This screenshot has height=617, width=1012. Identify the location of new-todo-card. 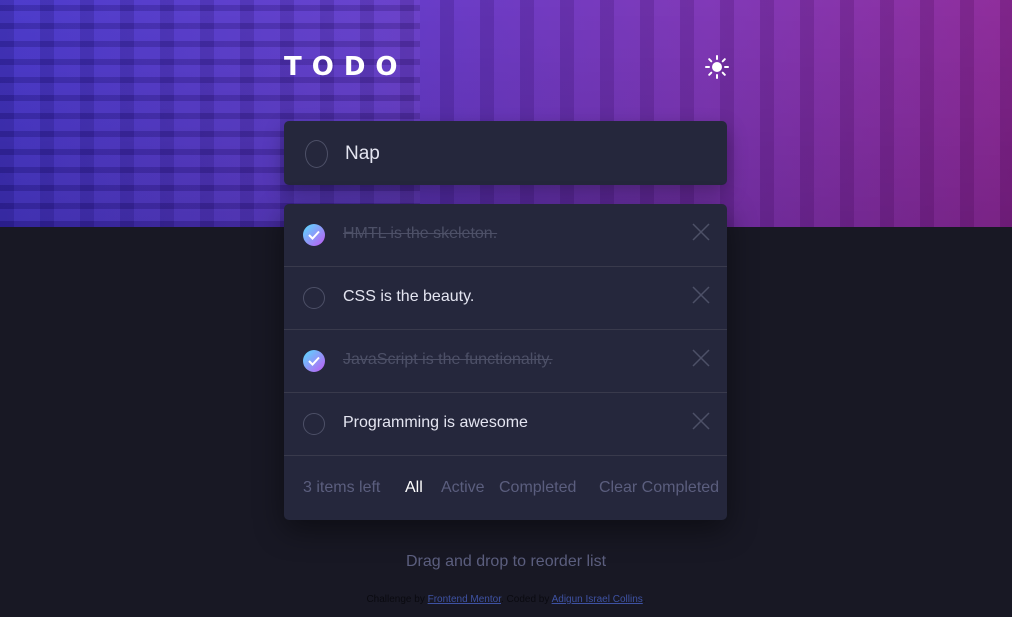
(505, 153).